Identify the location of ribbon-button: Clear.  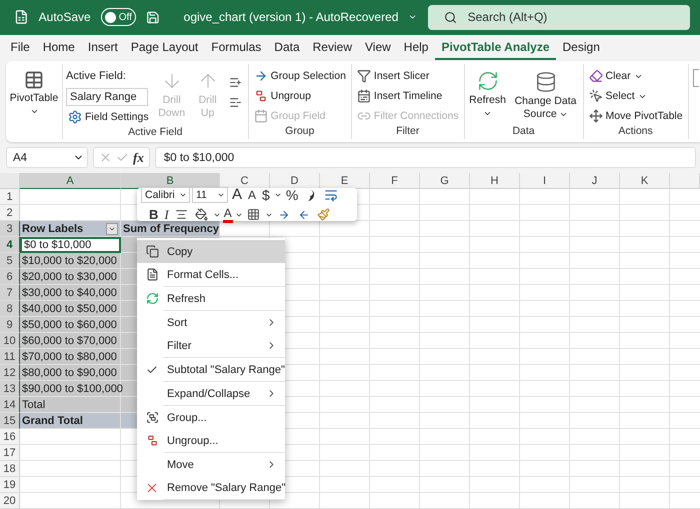
(635, 76).